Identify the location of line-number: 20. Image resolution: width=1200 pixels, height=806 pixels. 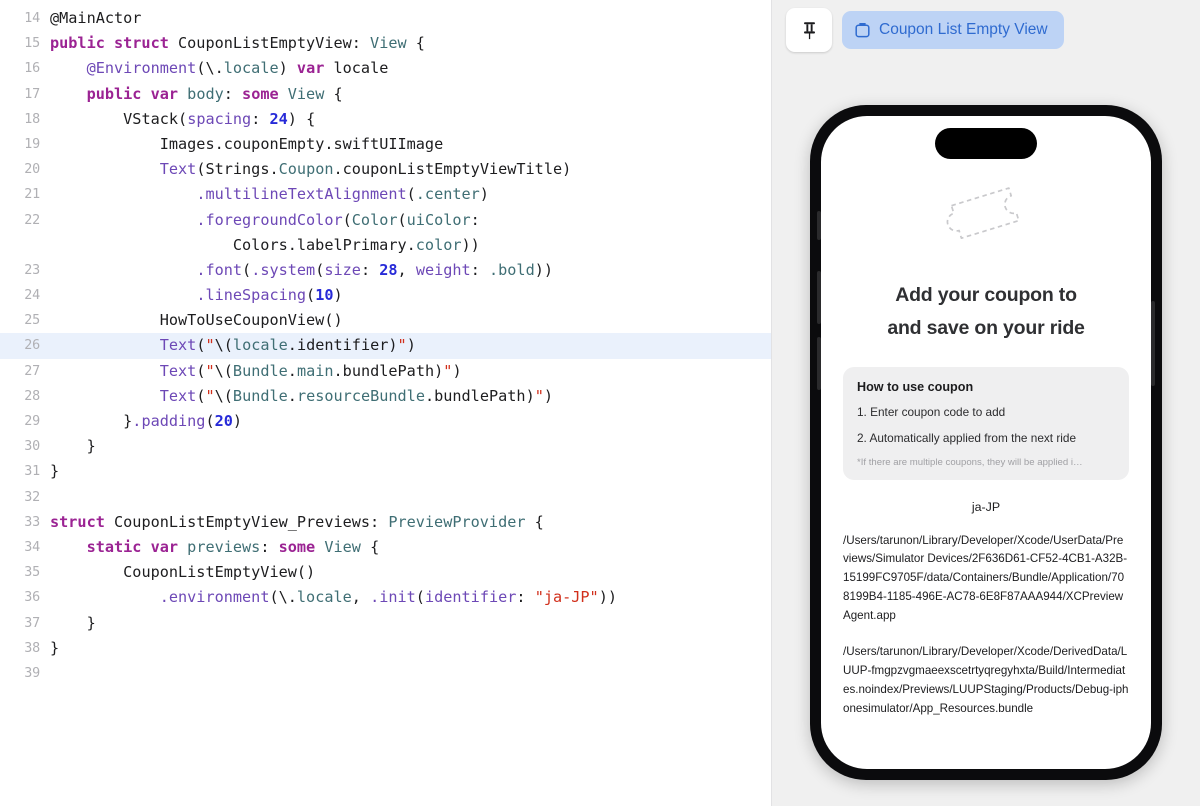
(32, 170).